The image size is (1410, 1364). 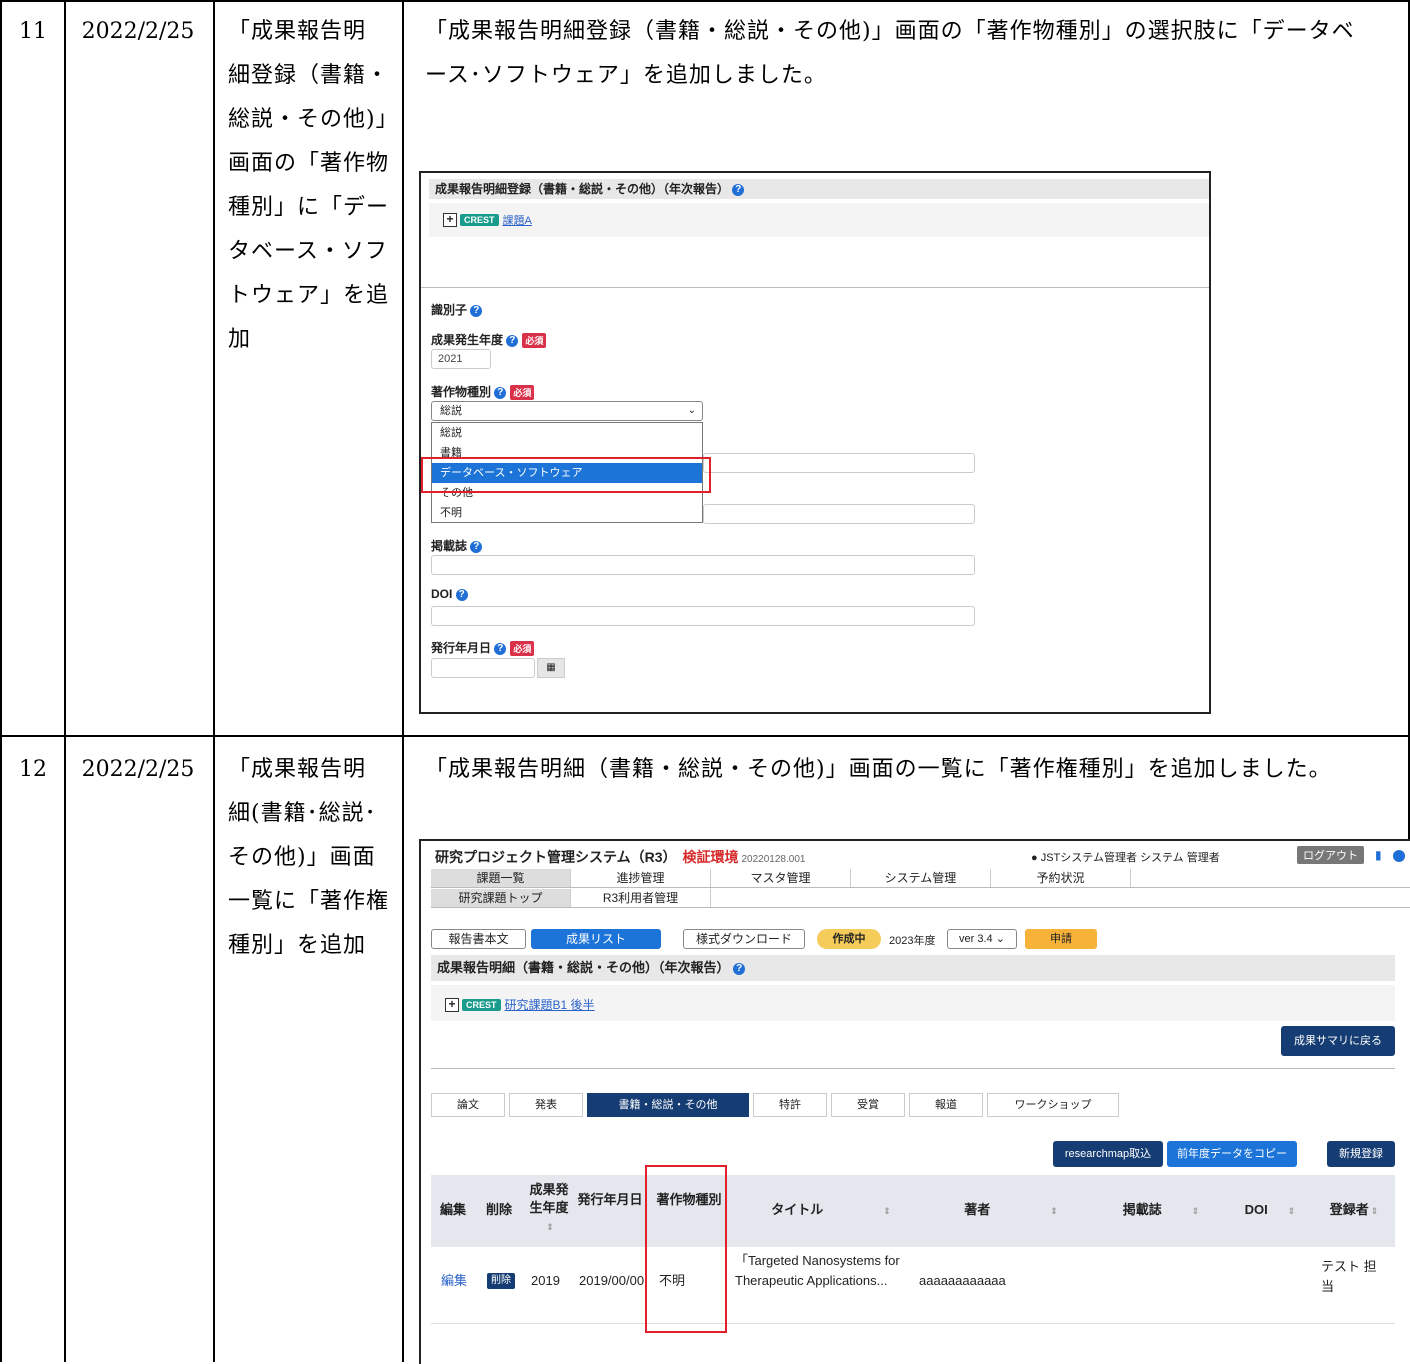 What do you see at coordinates (1270, 1210) in the screenshot?
I see `column-header: DOI ⇕` at bounding box center [1270, 1210].